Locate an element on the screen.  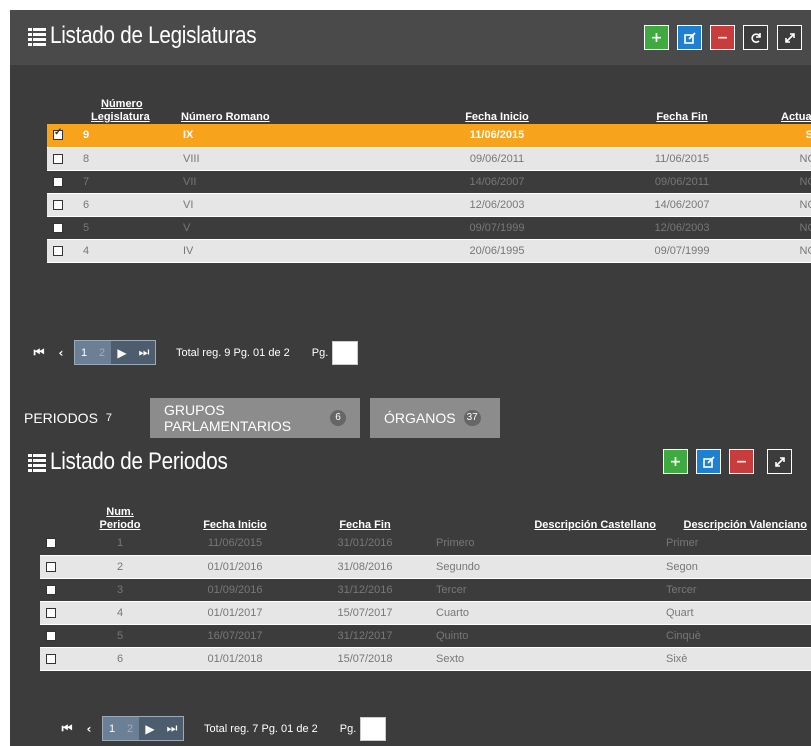
edit-periodo-button is located at coordinates (708, 461).